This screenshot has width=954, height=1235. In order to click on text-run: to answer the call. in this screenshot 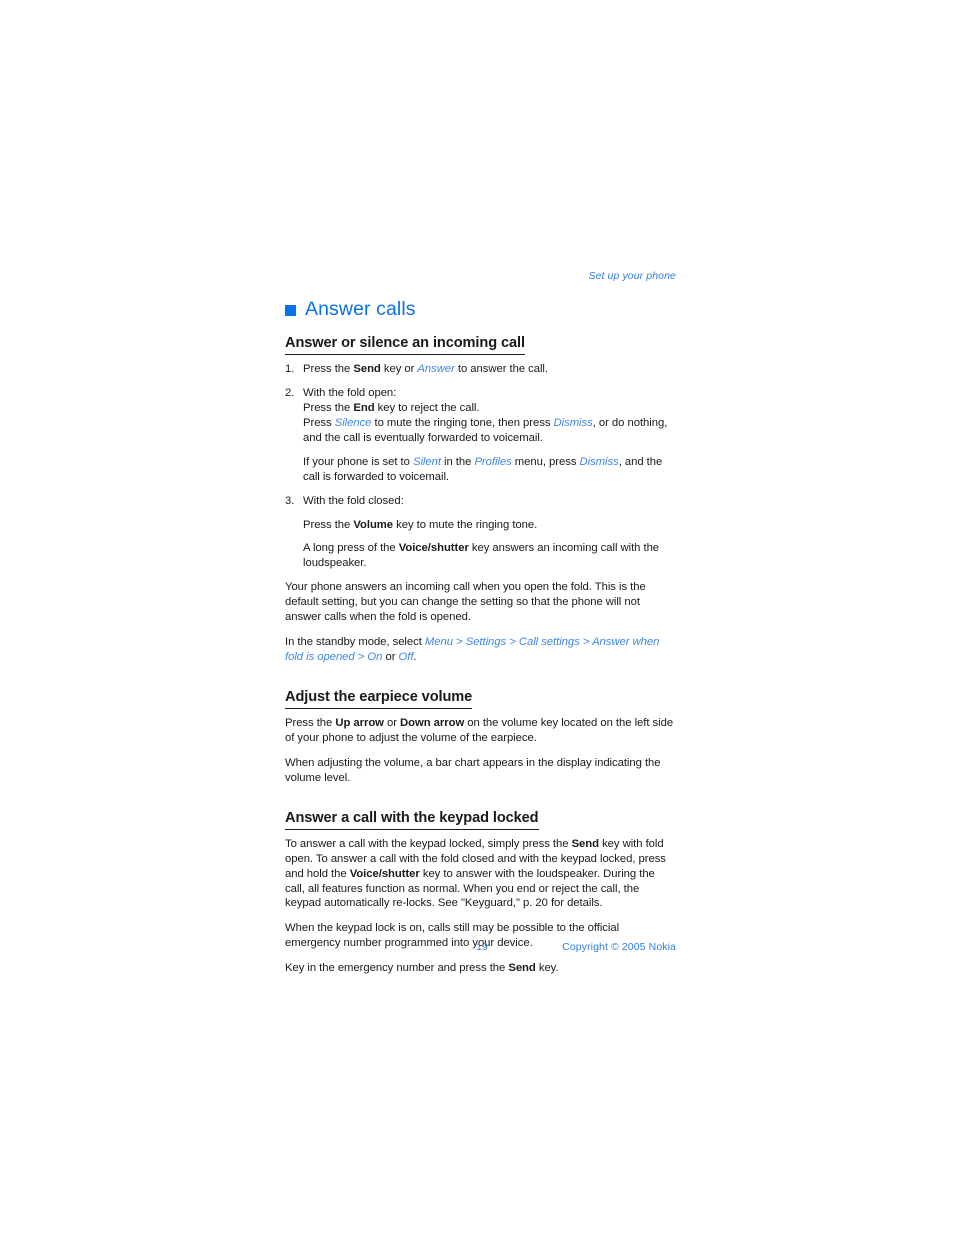, I will do `click(501, 369)`.